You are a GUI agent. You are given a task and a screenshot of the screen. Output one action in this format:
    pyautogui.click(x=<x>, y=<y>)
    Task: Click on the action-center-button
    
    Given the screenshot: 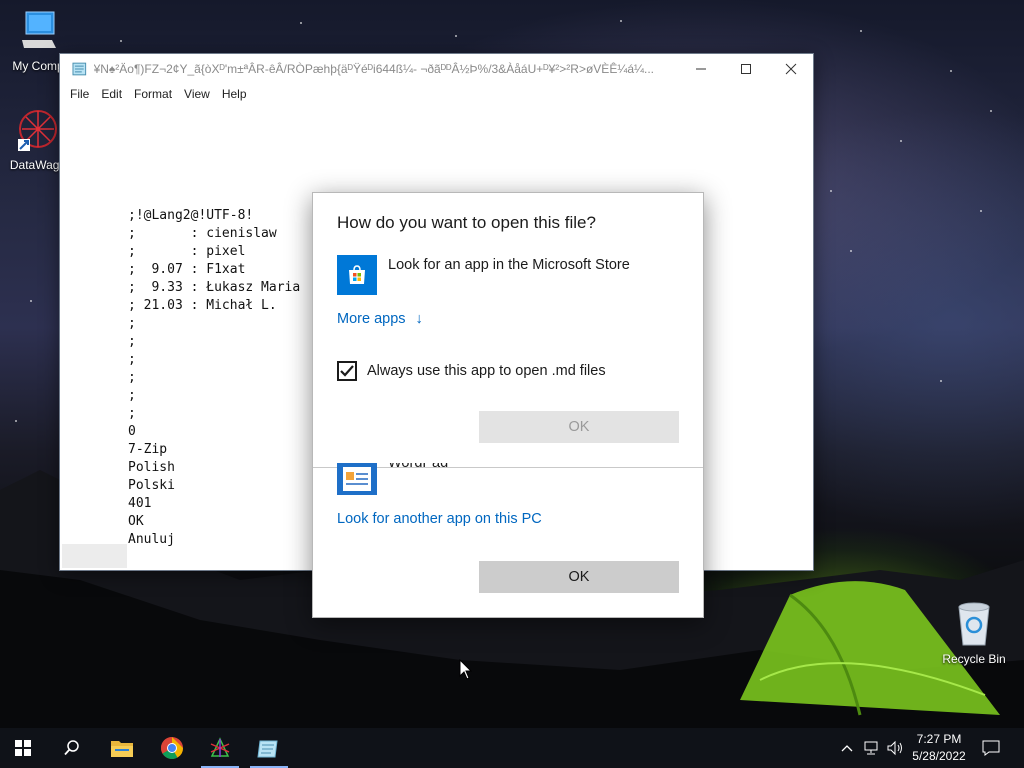 What is the action you would take?
    pyautogui.click(x=991, y=748)
    